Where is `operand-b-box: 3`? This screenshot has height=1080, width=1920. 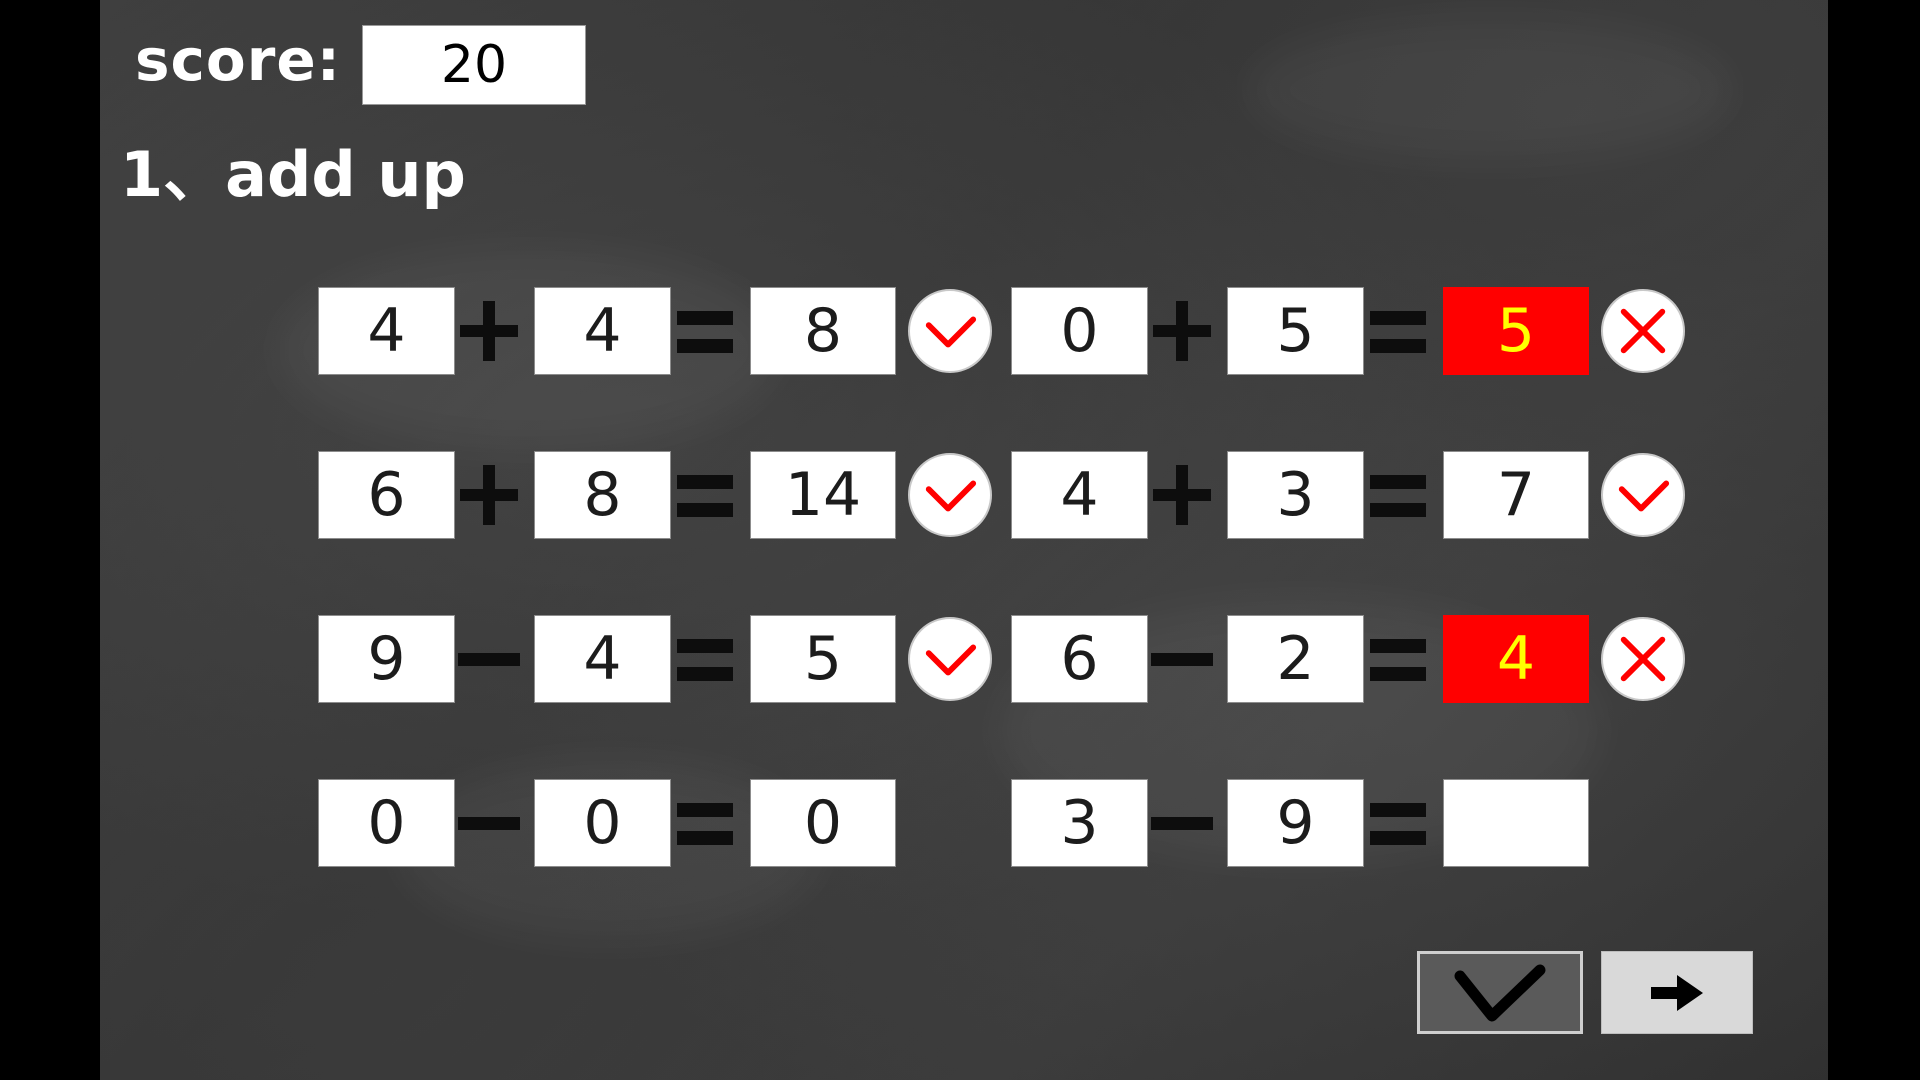 operand-b-box: 3 is located at coordinates (1295, 495).